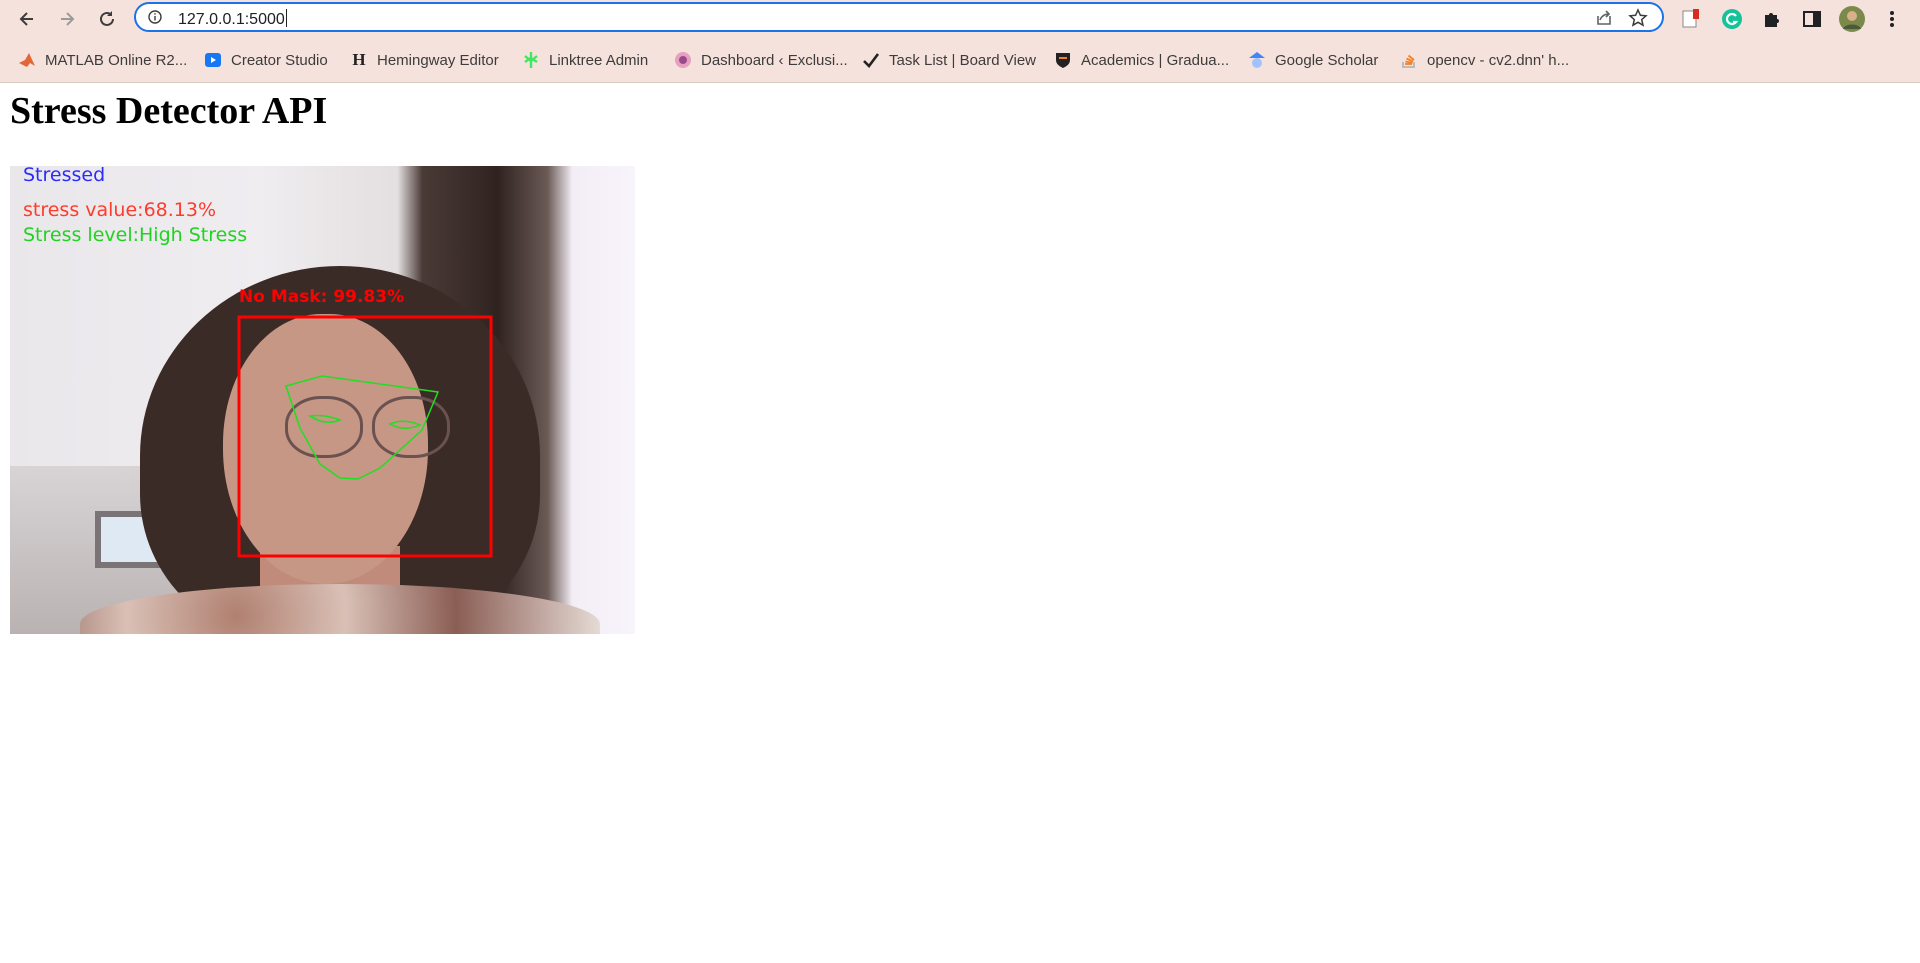 This screenshot has height=963, width=1920. What do you see at coordinates (27, 60) in the screenshot?
I see `matlab-icon` at bounding box center [27, 60].